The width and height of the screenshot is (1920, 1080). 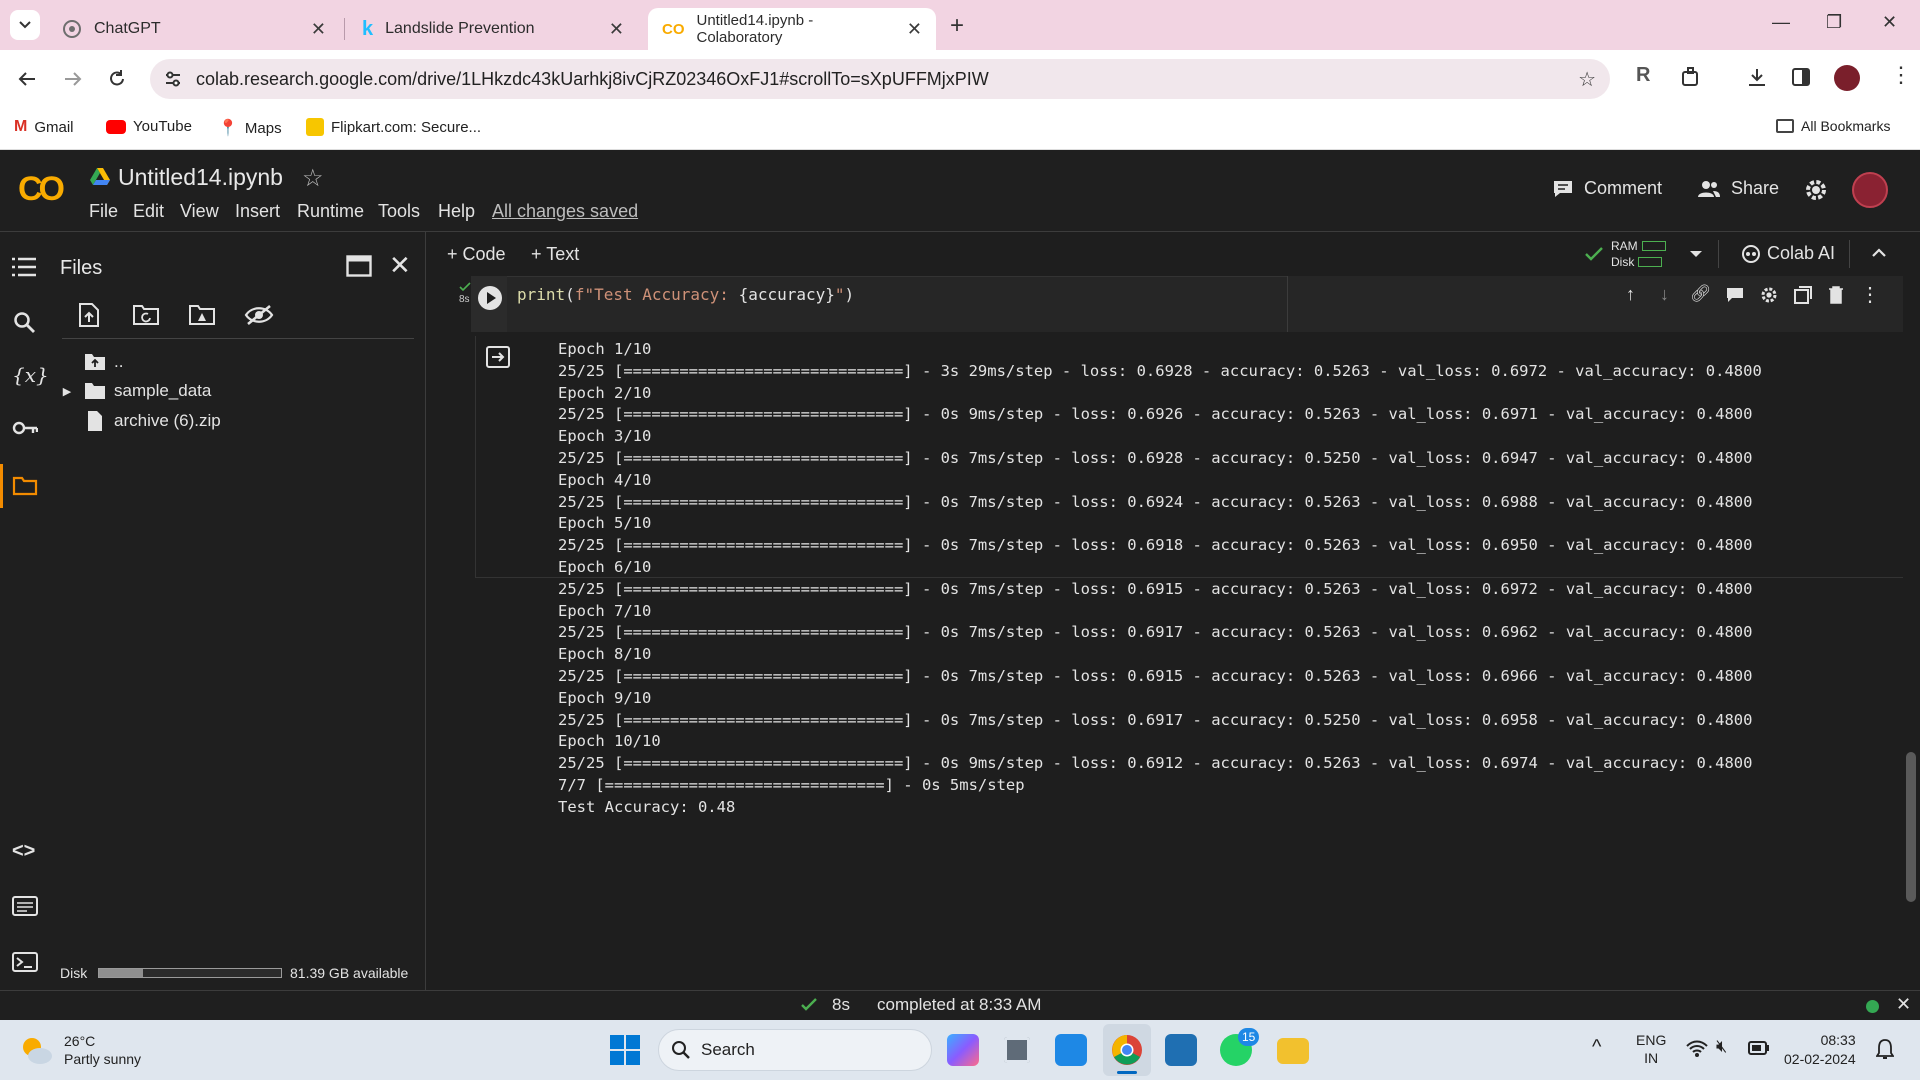 I want to click on open-in-tab-icon, so click(x=359, y=266).